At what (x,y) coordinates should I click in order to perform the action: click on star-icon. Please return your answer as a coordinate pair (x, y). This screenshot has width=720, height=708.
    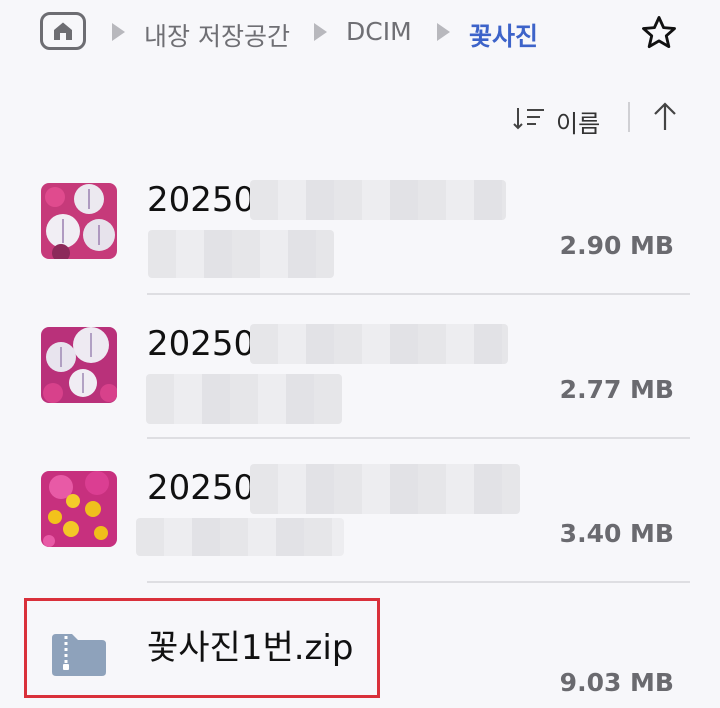
    Looking at the image, I should click on (659, 33).